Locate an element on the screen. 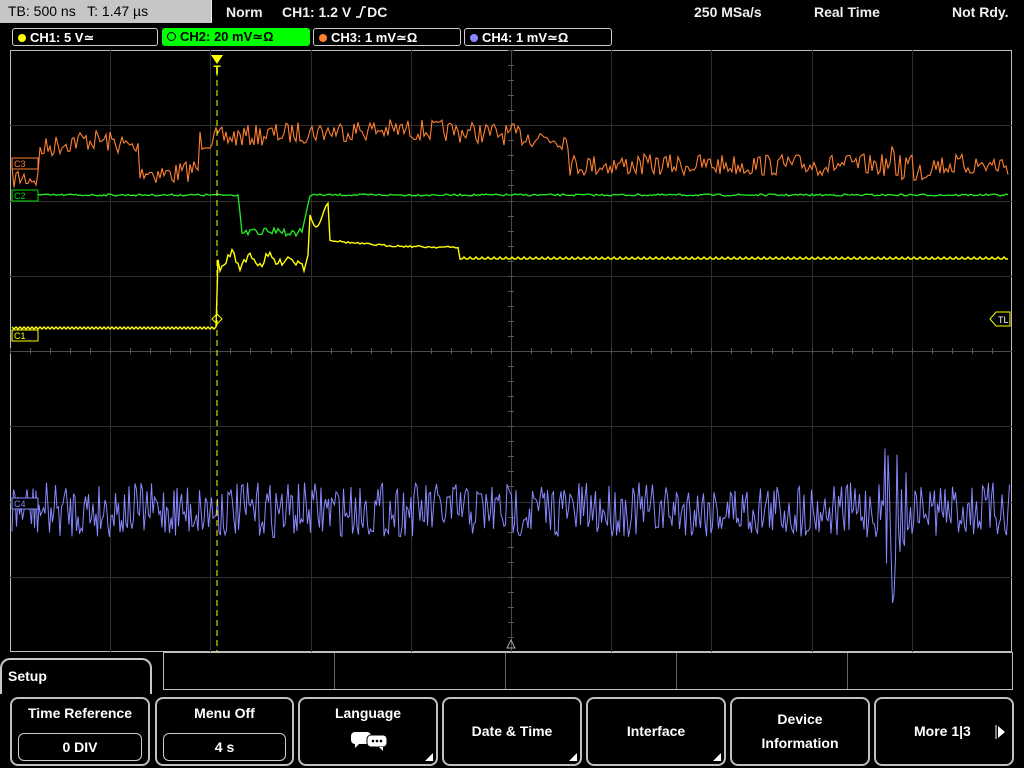  c4-marker-label: C4 is located at coordinates (20, 504).